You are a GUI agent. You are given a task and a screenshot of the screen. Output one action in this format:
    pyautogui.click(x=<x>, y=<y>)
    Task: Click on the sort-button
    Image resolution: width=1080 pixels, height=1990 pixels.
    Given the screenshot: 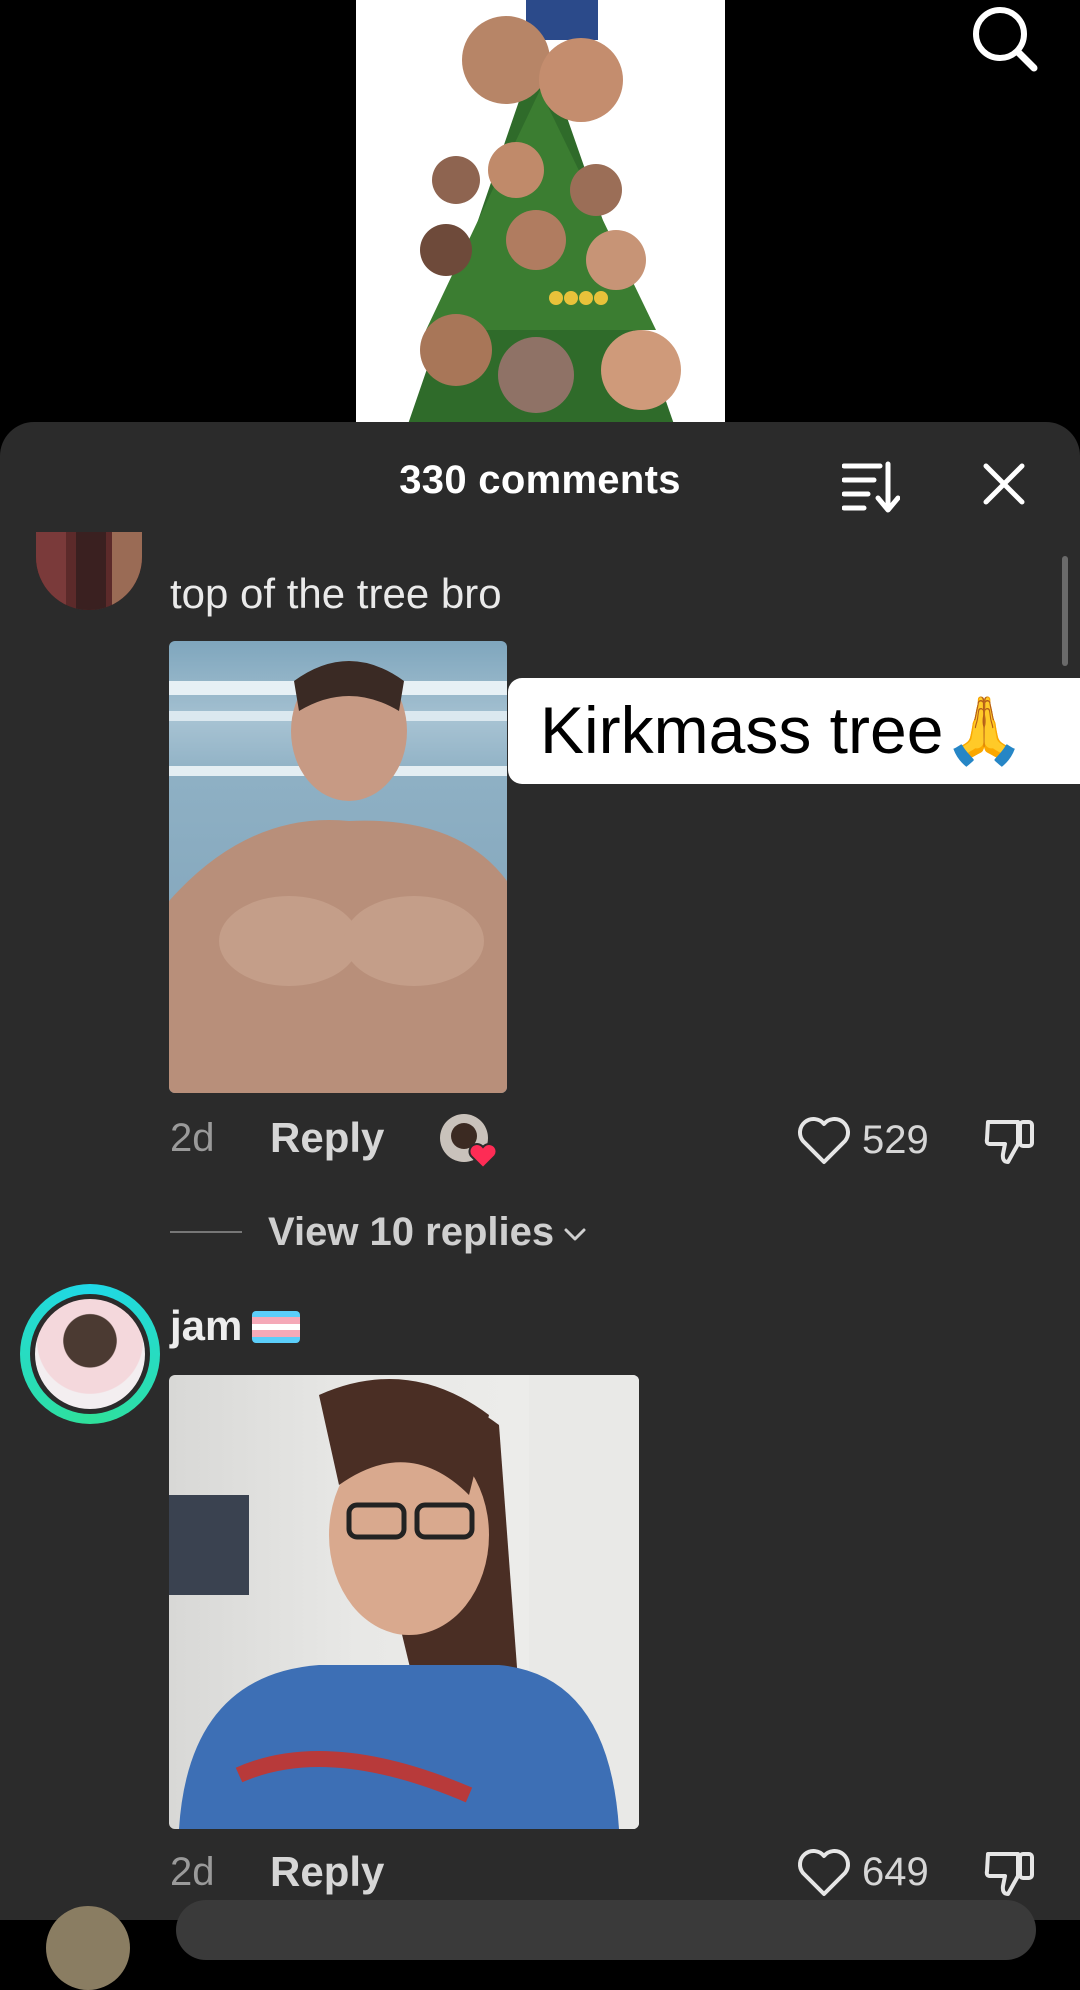 What is the action you would take?
    pyautogui.click(x=871, y=486)
    